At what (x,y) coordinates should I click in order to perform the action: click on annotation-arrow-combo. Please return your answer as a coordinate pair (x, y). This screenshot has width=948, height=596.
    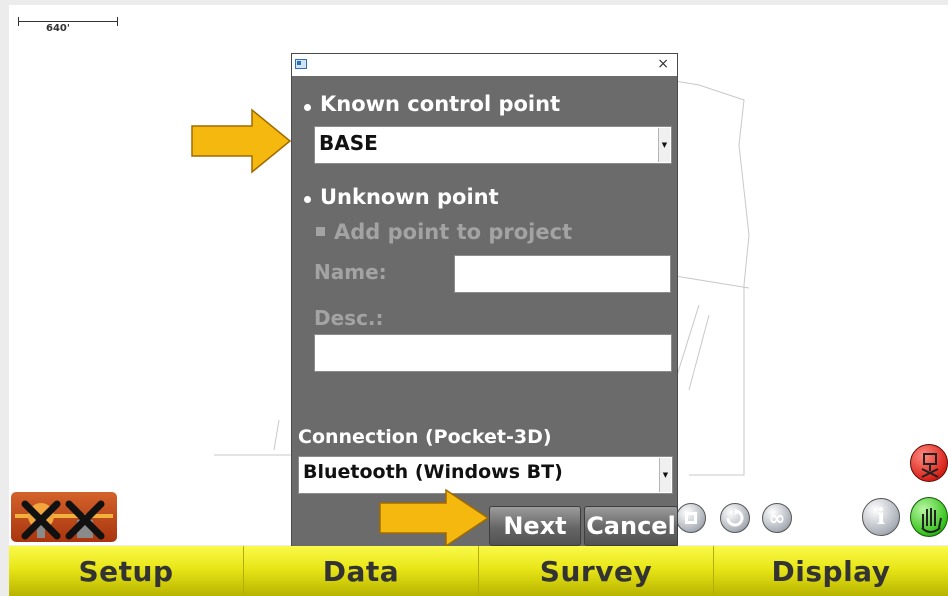
    Looking at the image, I should click on (241, 141).